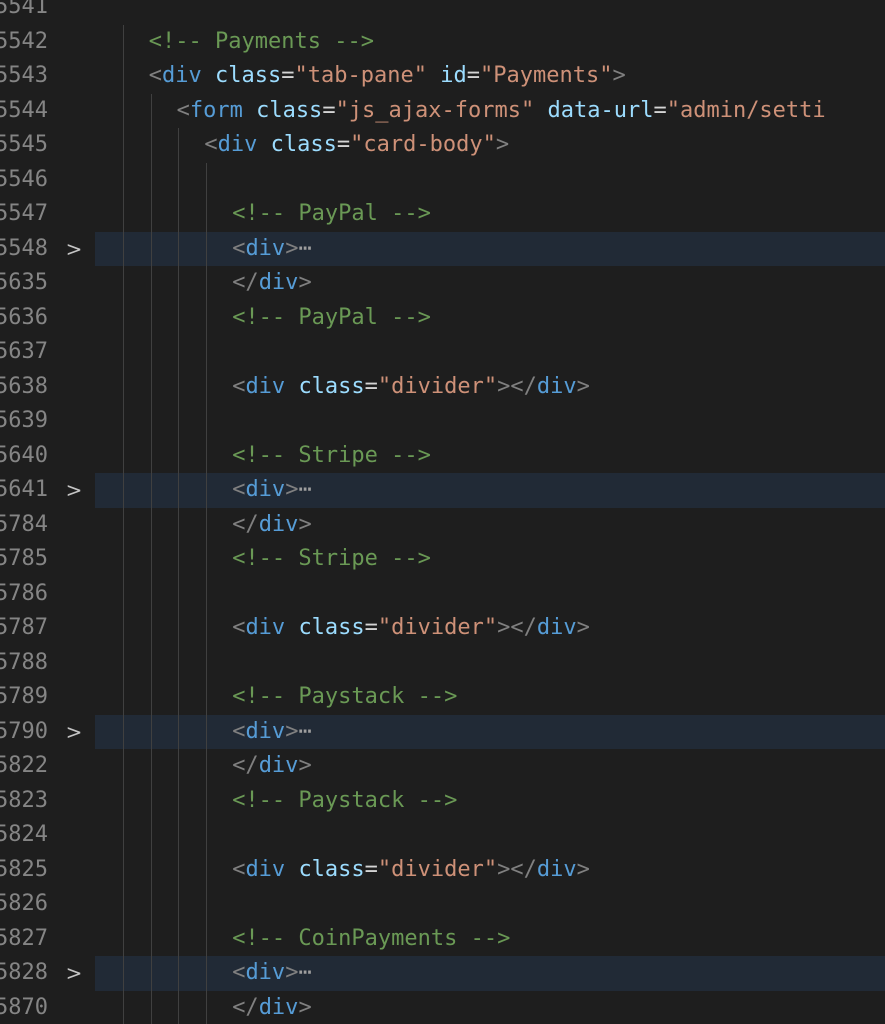 Image resolution: width=885 pixels, height=1024 pixels. I want to click on code-content: <div class="card-body">, so click(490, 145).